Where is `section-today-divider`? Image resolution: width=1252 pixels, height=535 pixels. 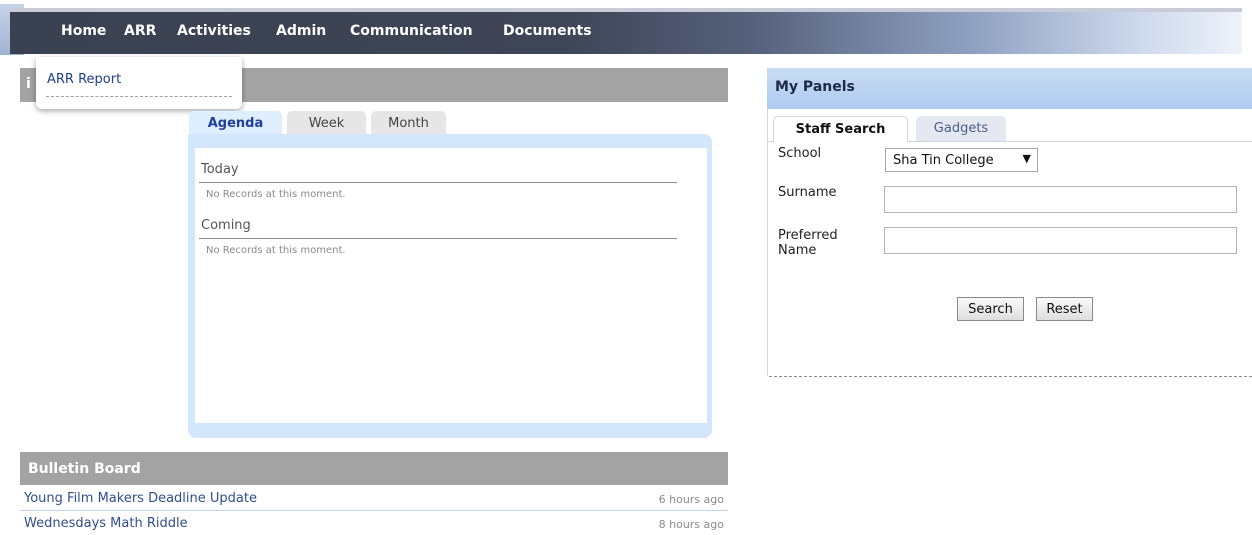
section-today-divider is located at coordinates (438, 182).